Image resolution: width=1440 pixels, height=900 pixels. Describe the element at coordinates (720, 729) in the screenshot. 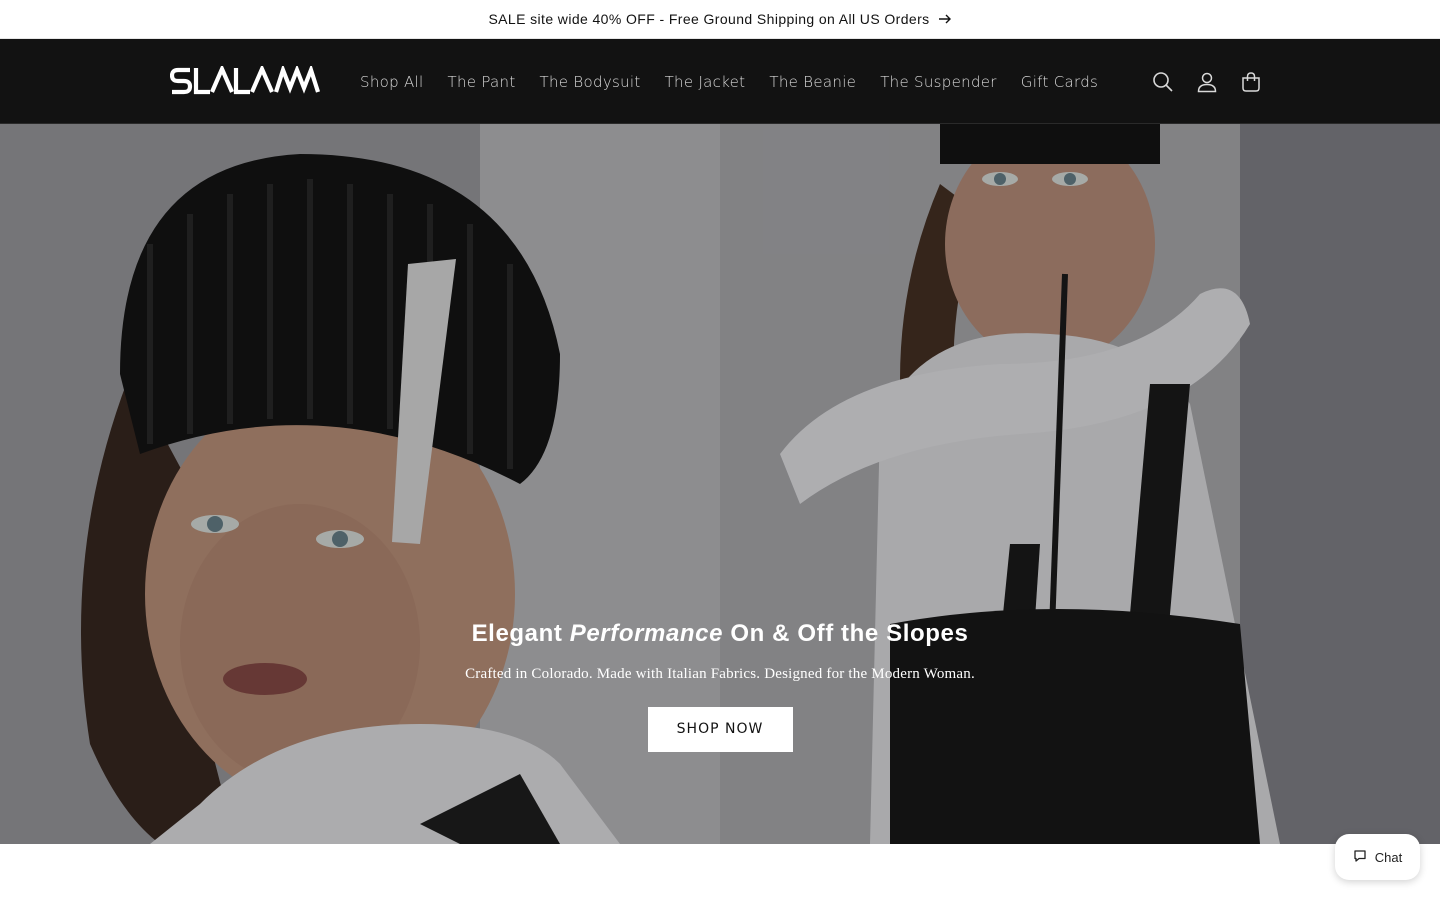

I see `shop-now-button: SHOP NOW` at that location.